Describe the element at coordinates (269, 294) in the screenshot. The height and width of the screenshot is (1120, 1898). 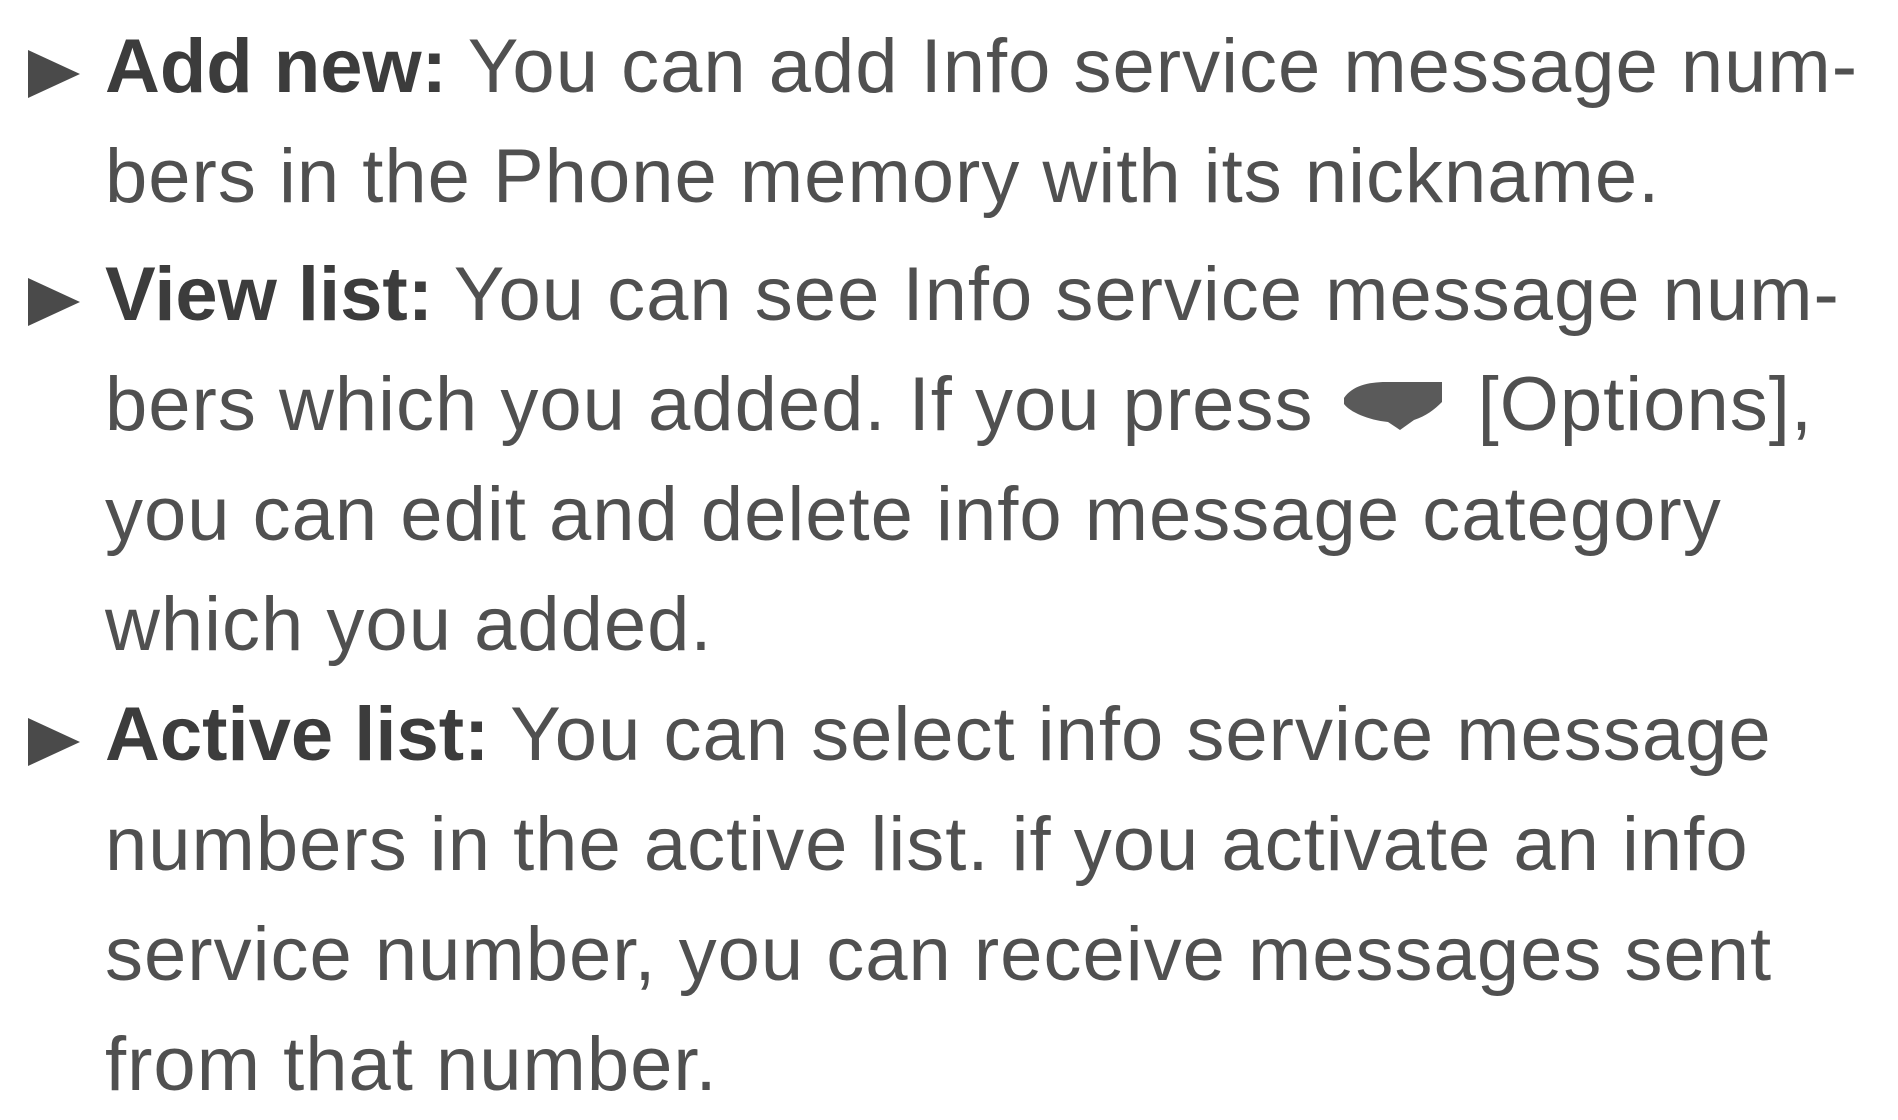
I see `term-view-list: View list:` at that location.